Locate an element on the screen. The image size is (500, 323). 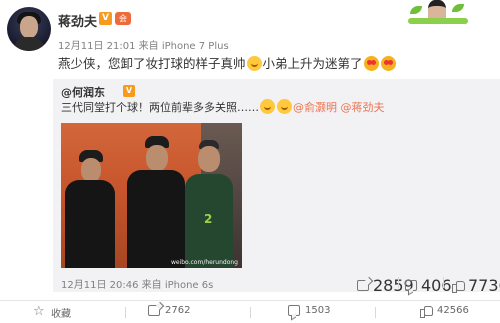
post-time: 12月11日 21:01 is located at coordinates (96, 46).